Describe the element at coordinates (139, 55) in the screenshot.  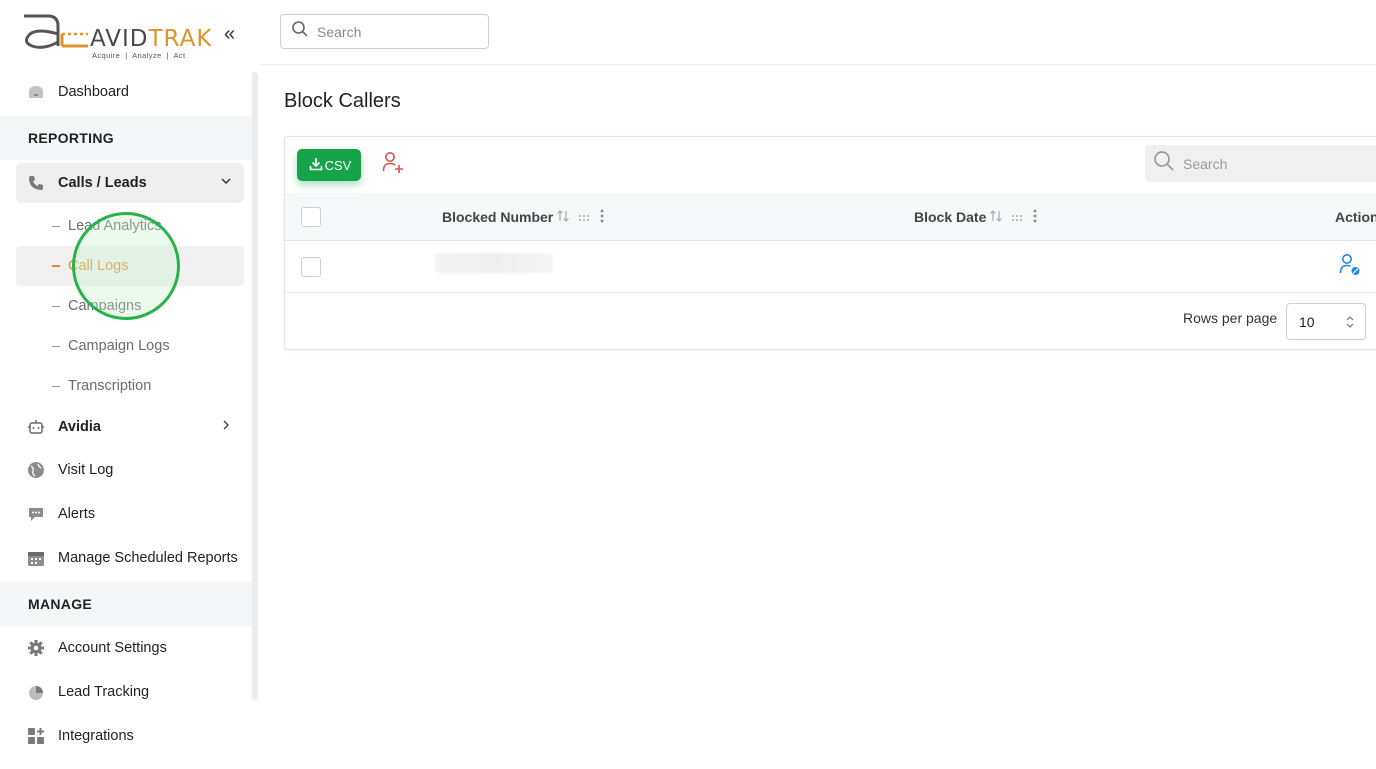
I see `brand-tagline: Acquire | Analyze | Act` at that location.